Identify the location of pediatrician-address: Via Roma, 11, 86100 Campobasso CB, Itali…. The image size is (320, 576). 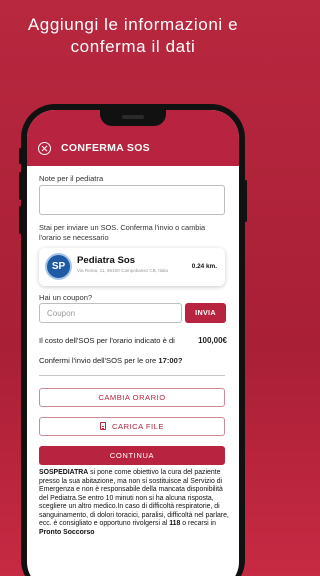
(122, 270).